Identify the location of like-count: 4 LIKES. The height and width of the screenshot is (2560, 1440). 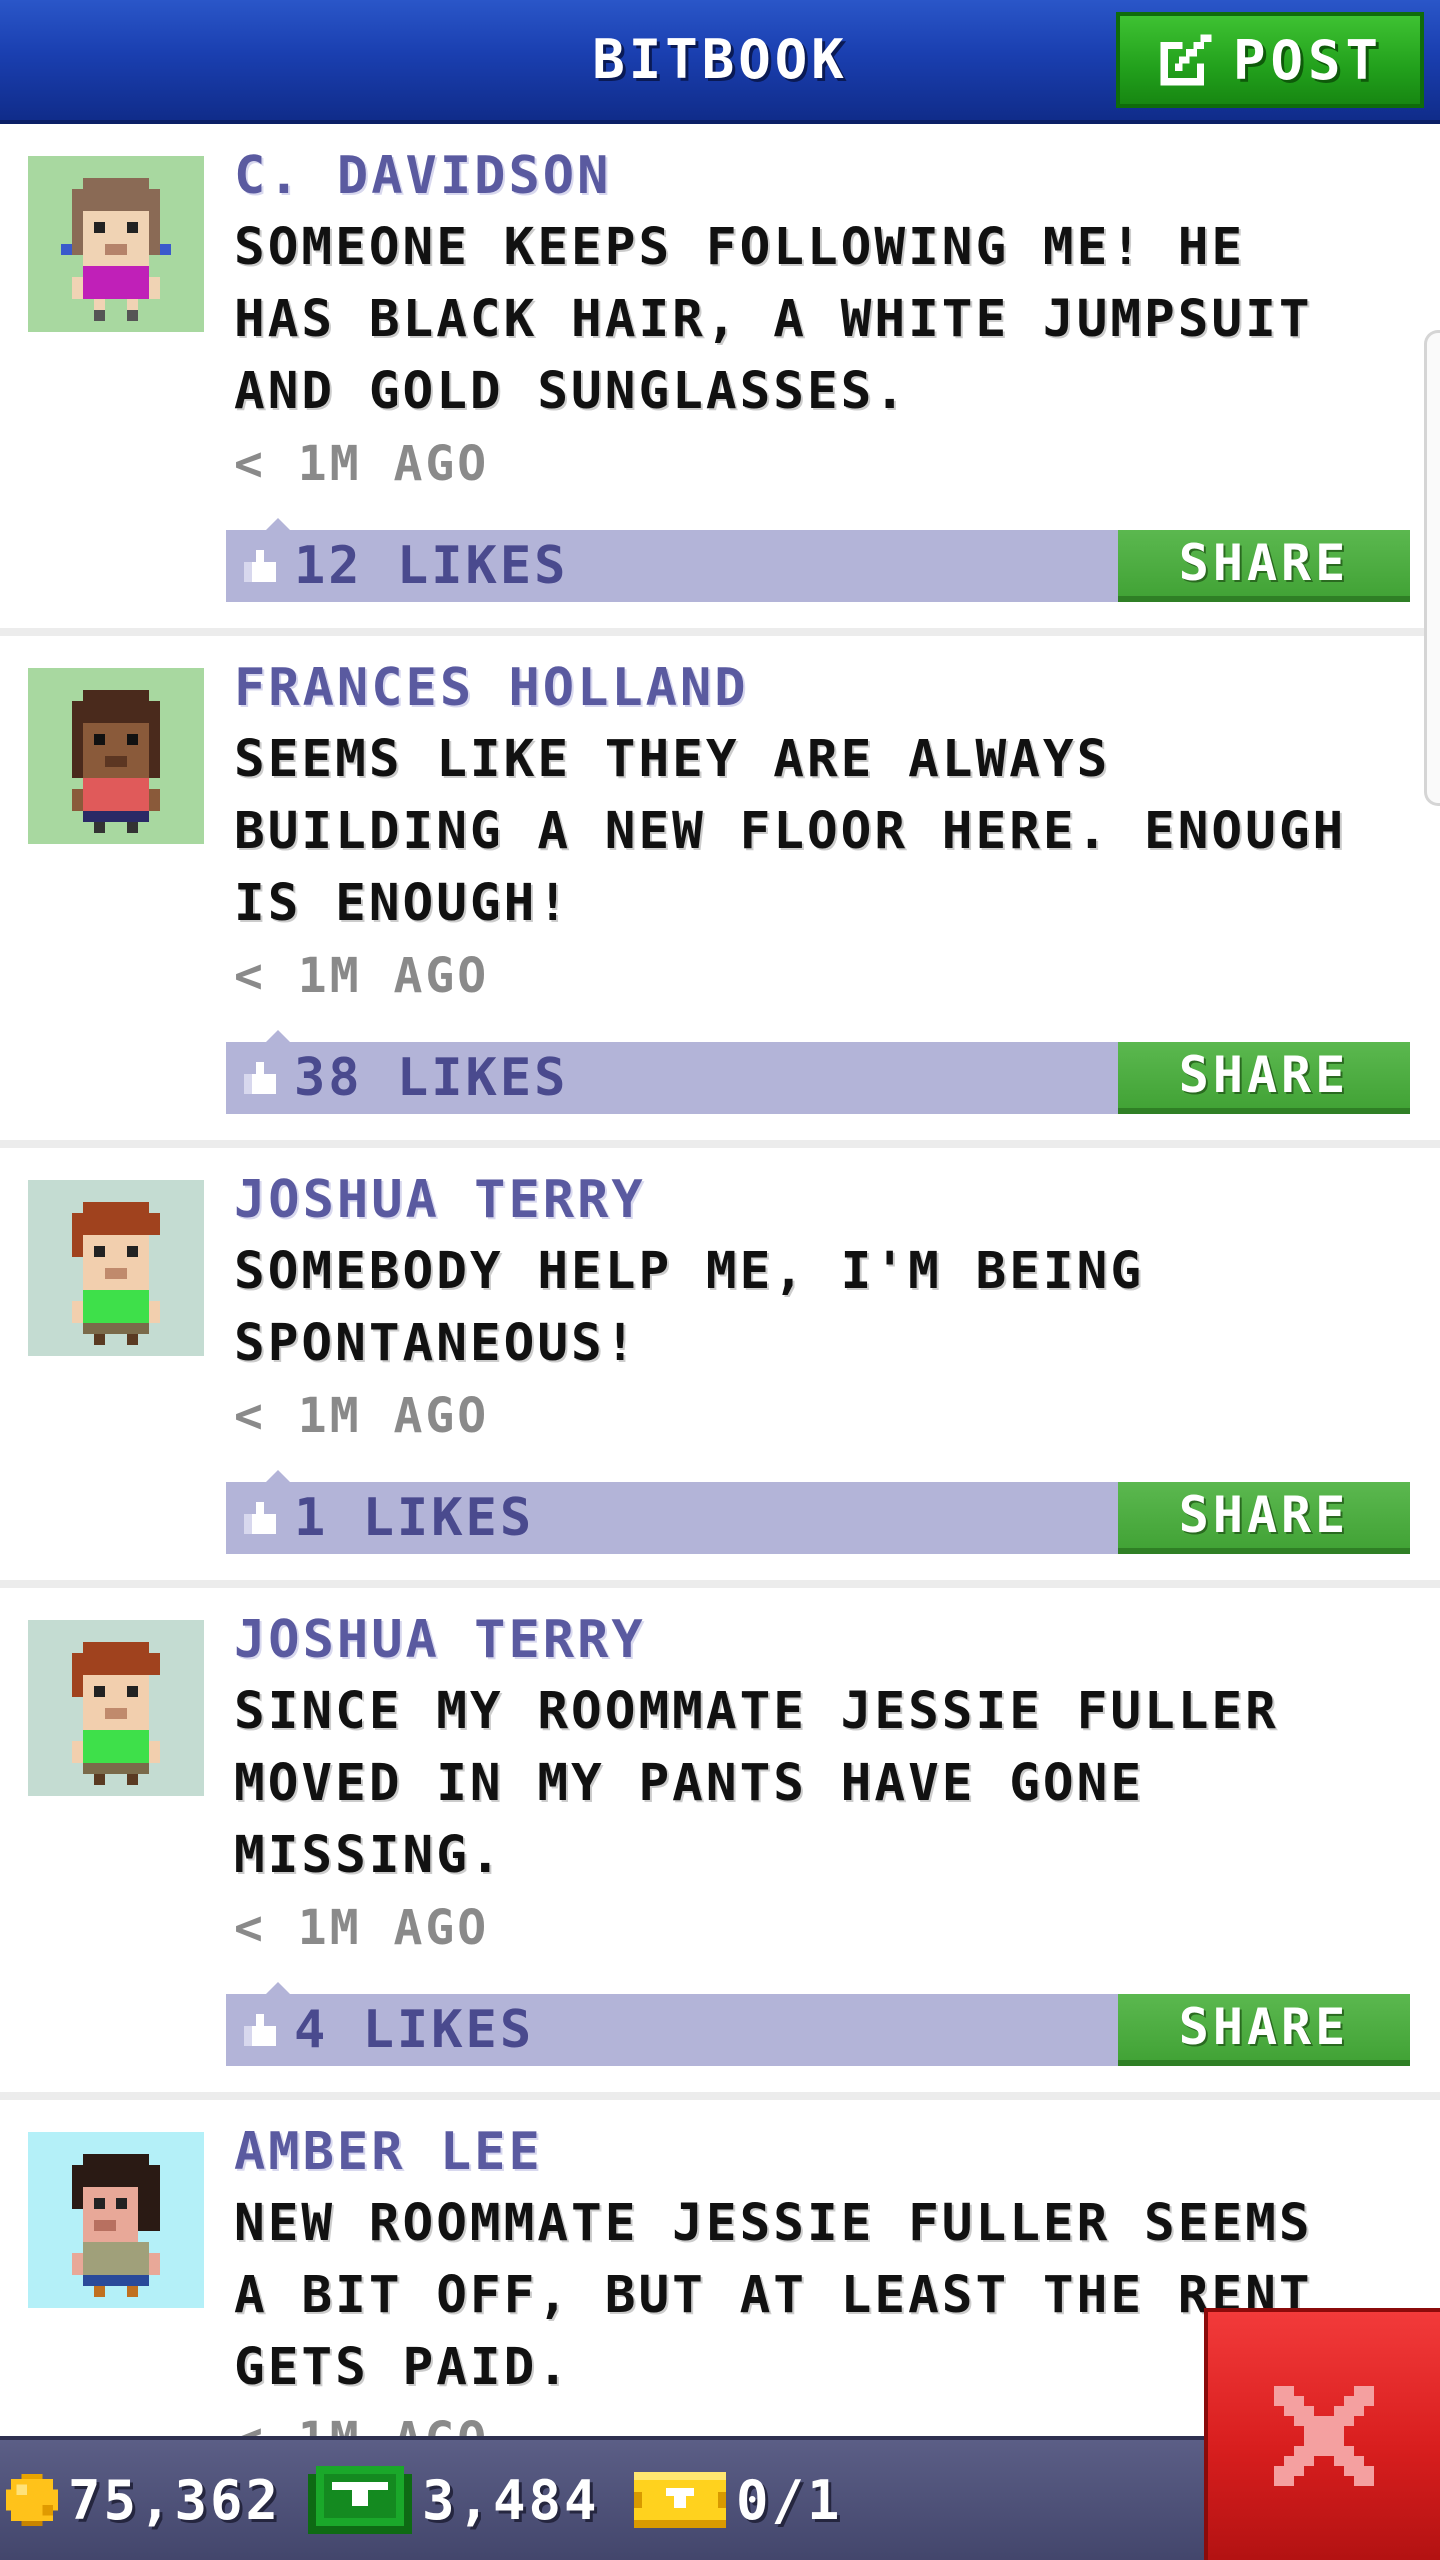
(414, 2030).